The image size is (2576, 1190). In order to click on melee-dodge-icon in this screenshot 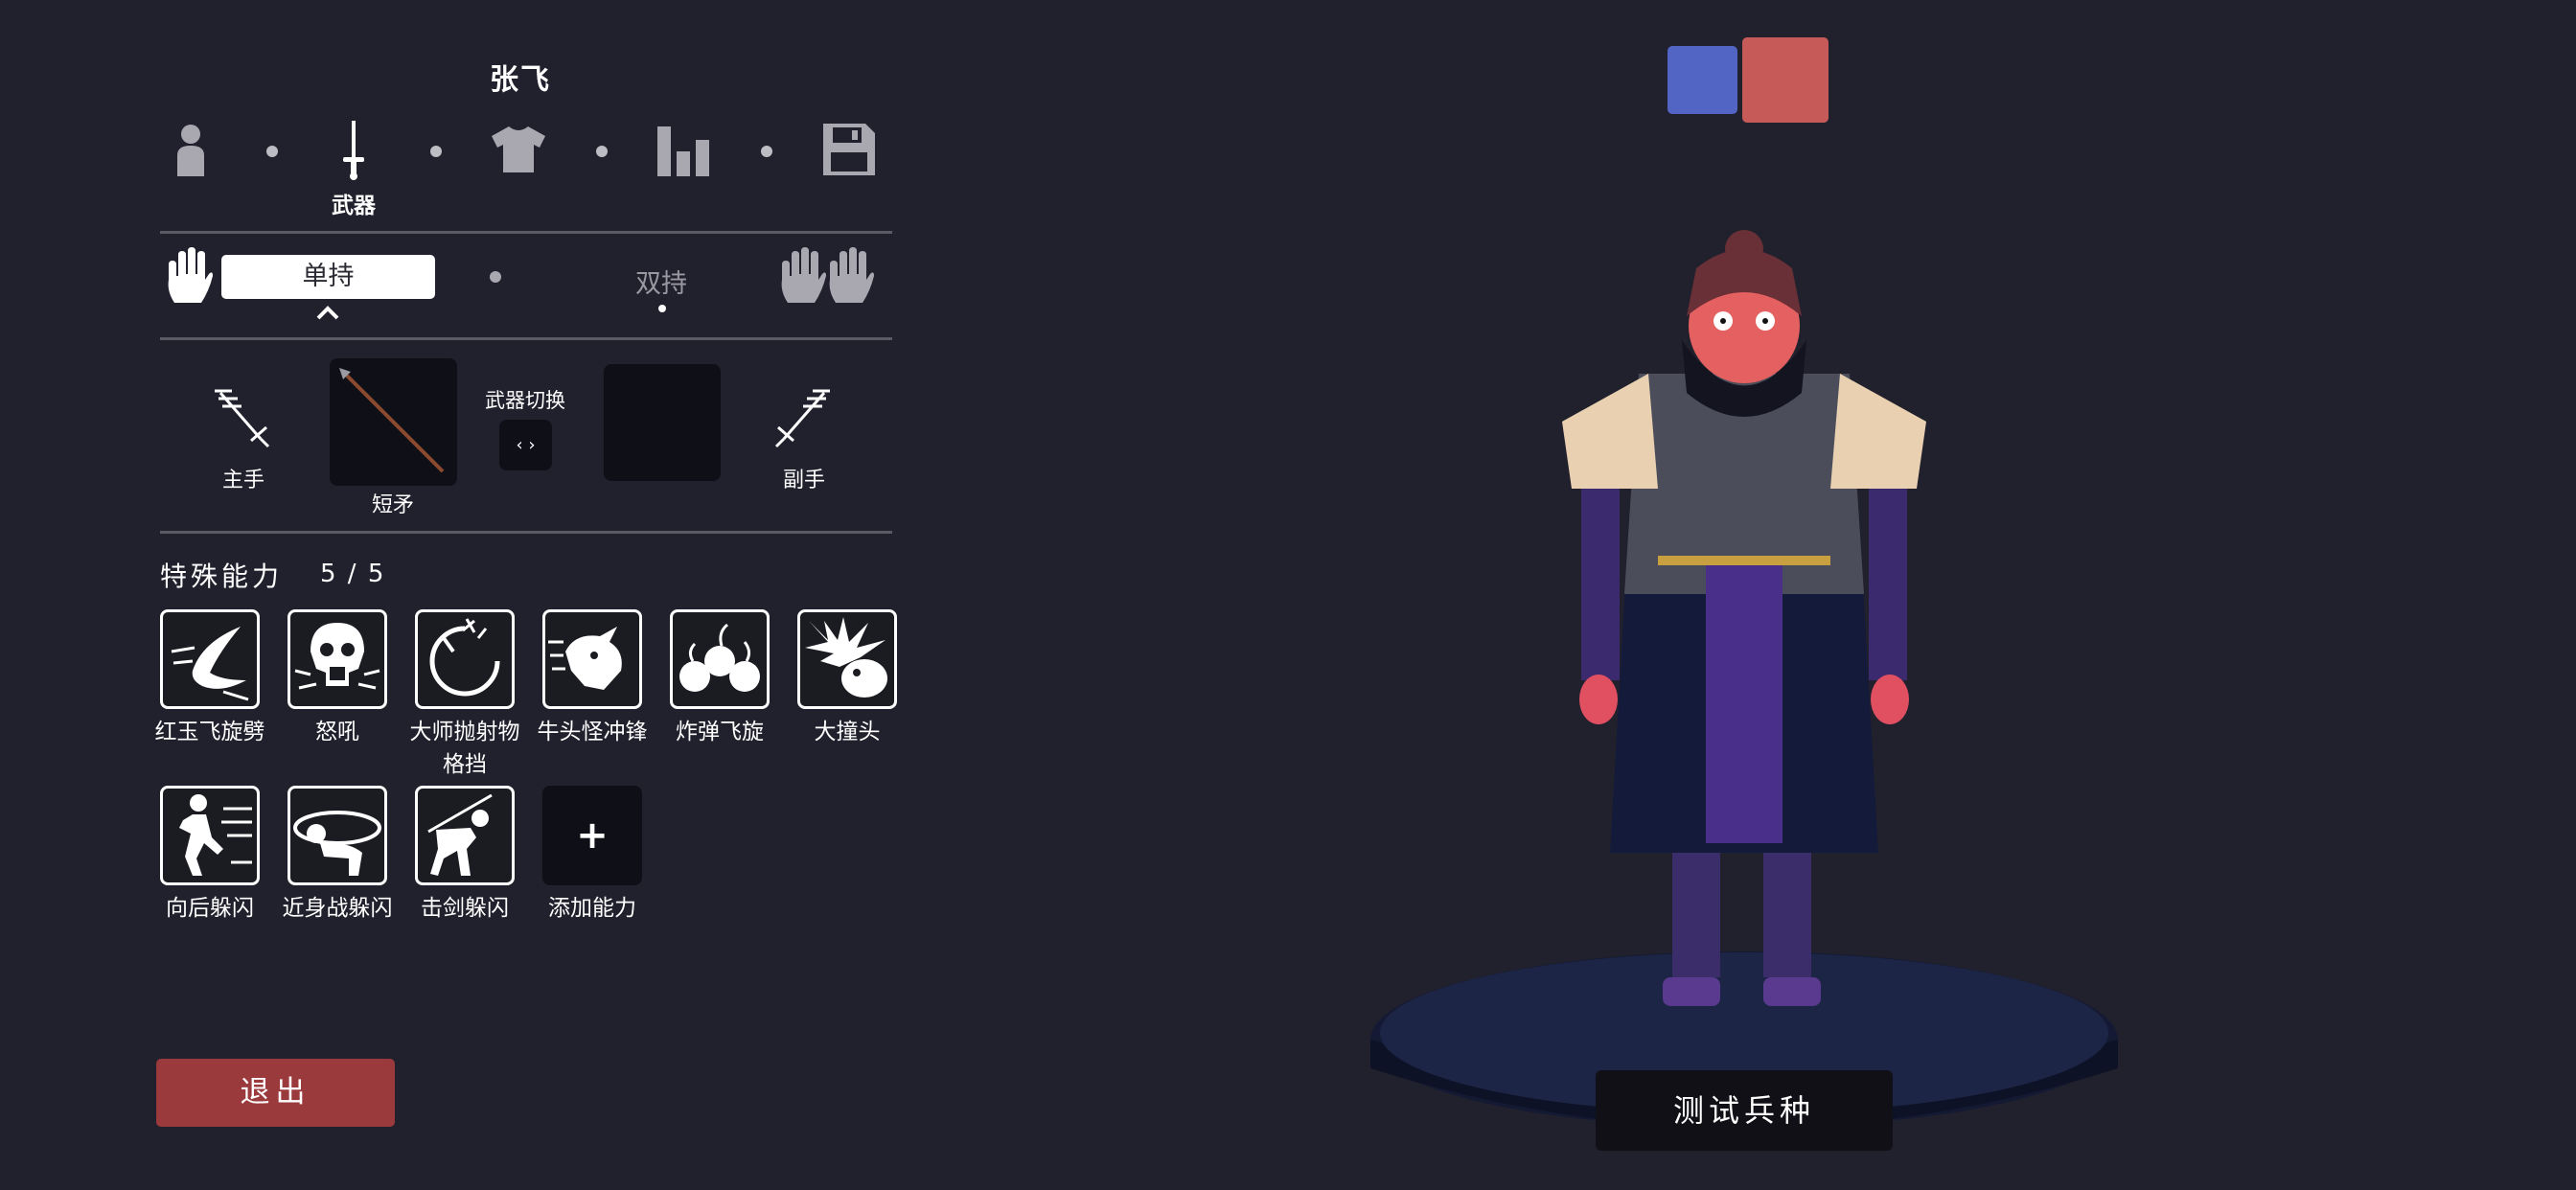, I will do `click(337, 843)`.